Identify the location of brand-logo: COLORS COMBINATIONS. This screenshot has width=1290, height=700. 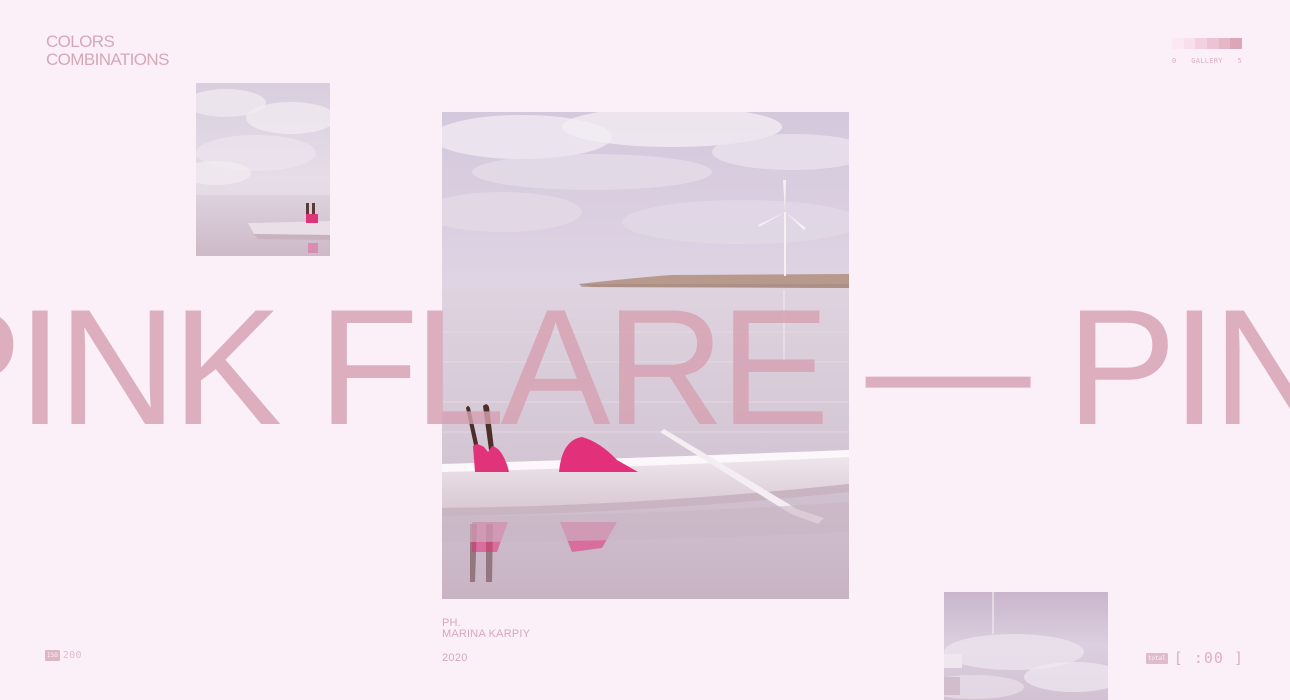
(107, 51).